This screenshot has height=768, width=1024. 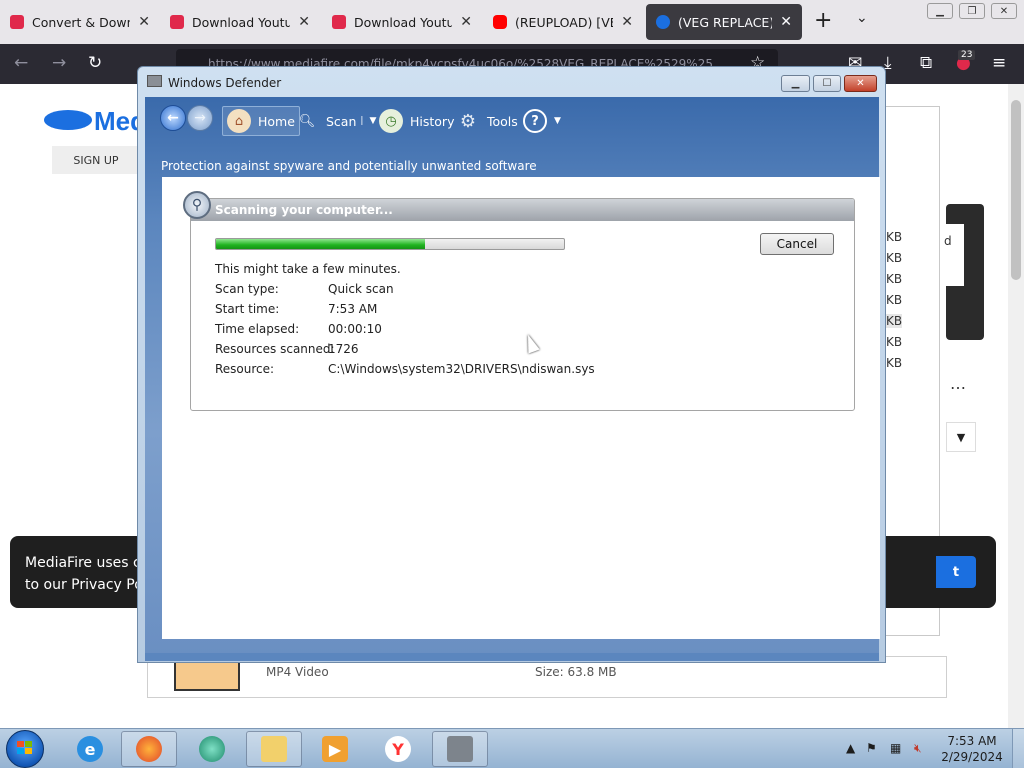 I want to click on restore-button: ❐, so click(x=972, y=11).